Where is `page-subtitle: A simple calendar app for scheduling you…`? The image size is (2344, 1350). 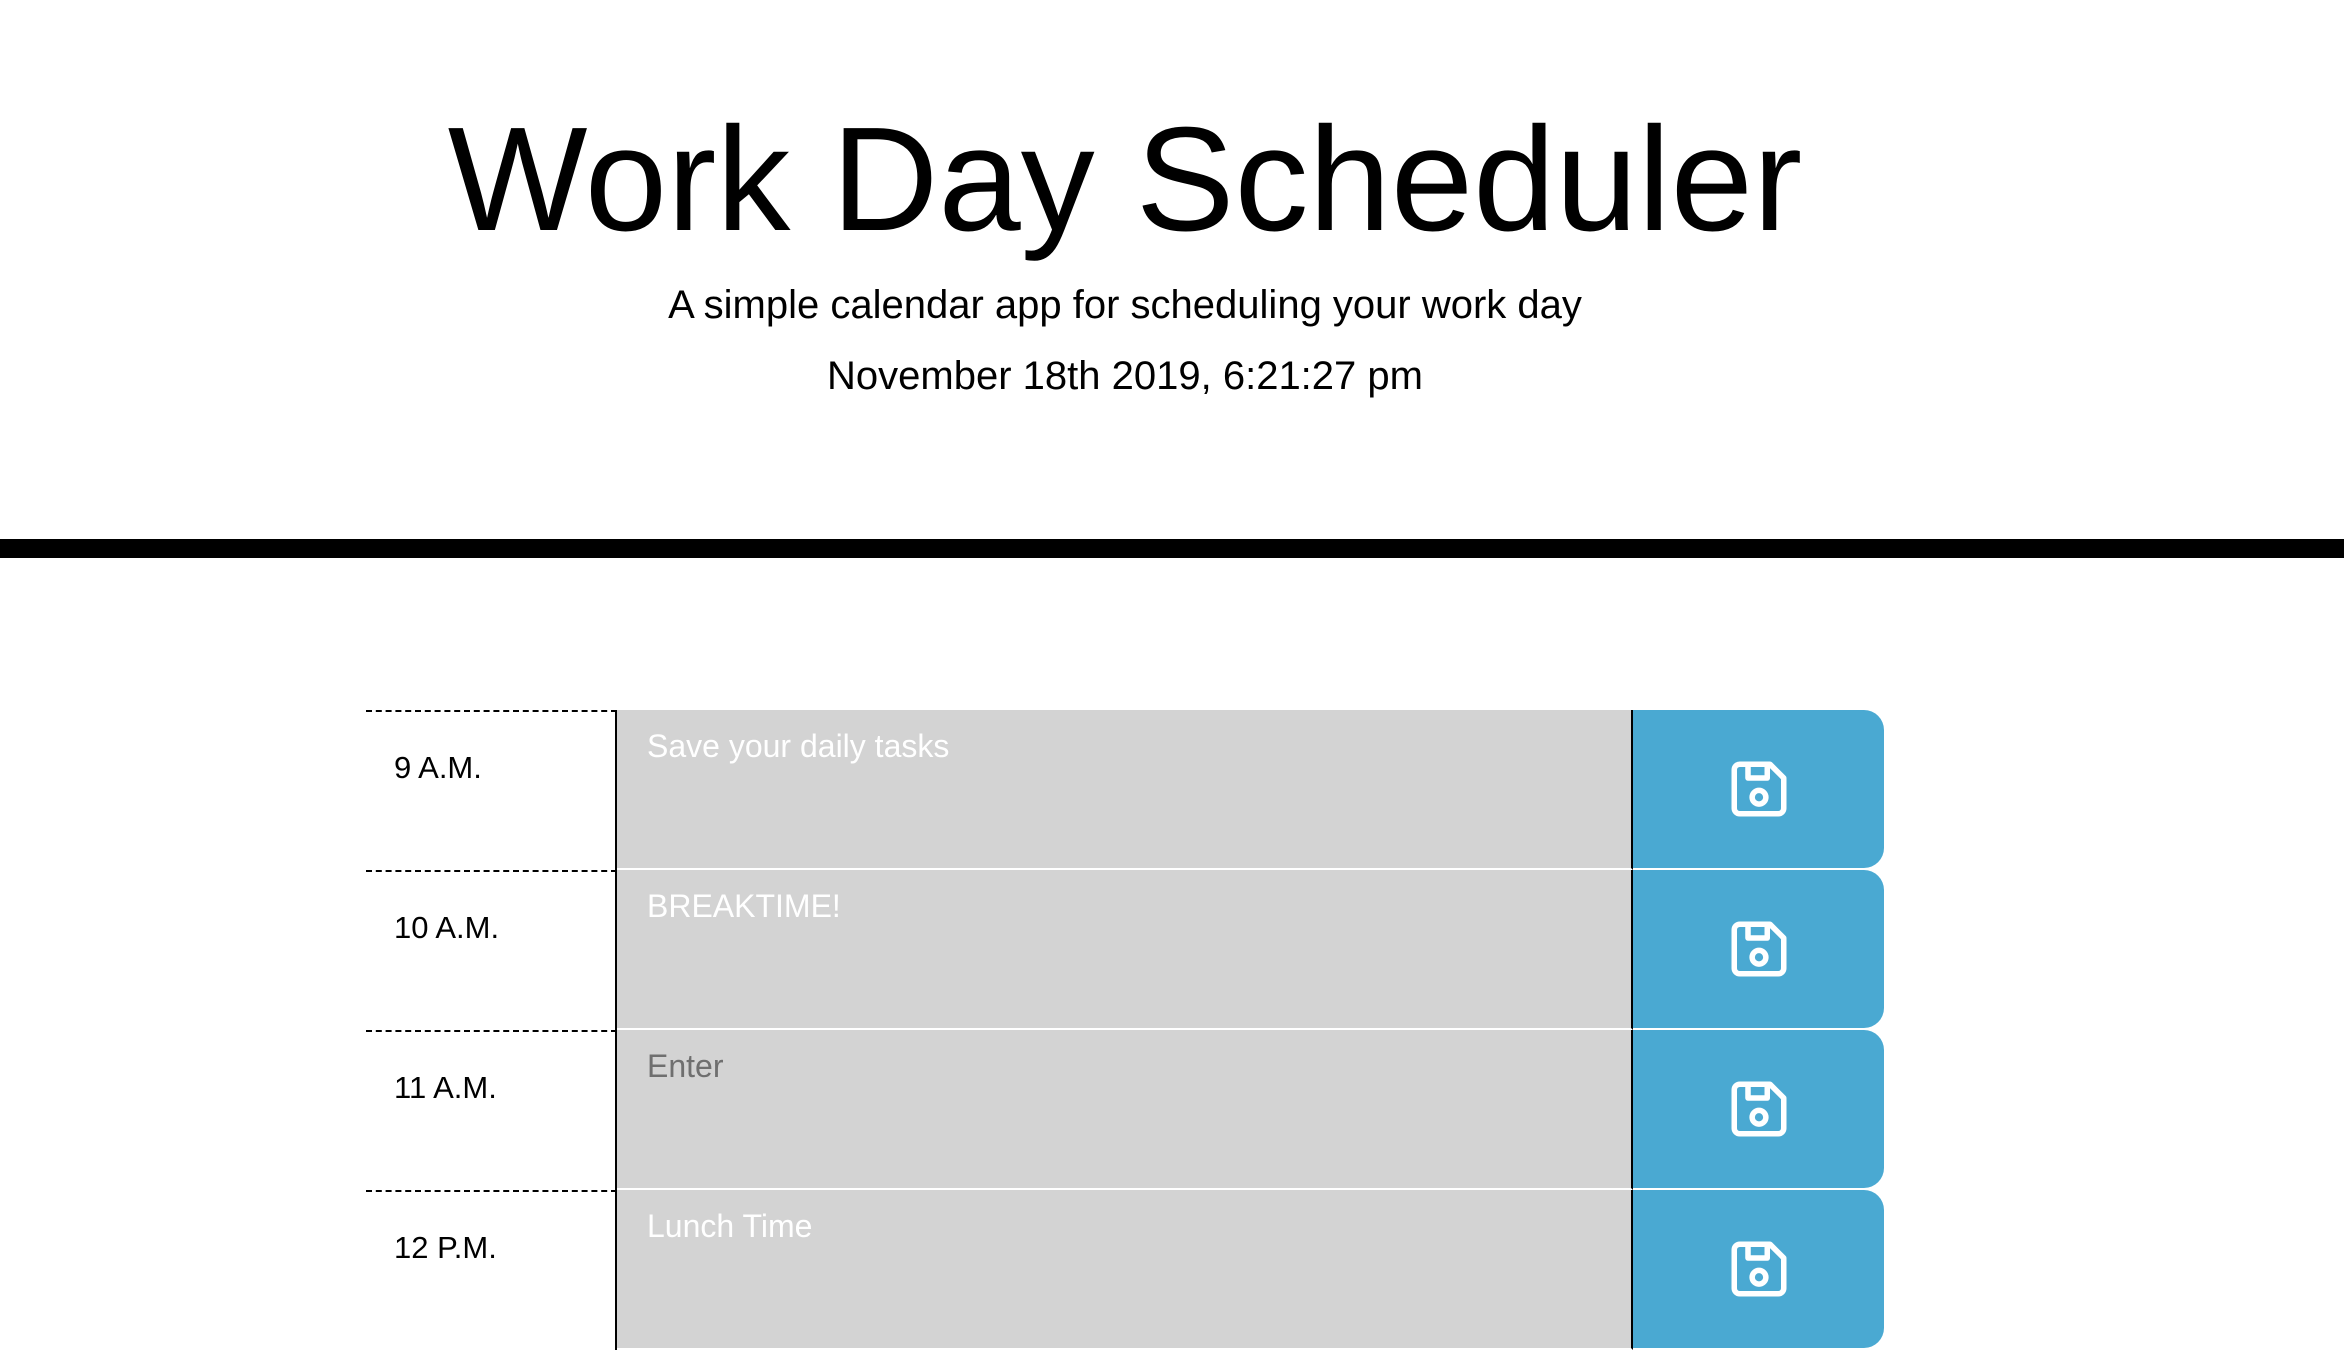
page-subtitle: A simple calendar app for scheduling you… is located at coordinates (1125, 305).